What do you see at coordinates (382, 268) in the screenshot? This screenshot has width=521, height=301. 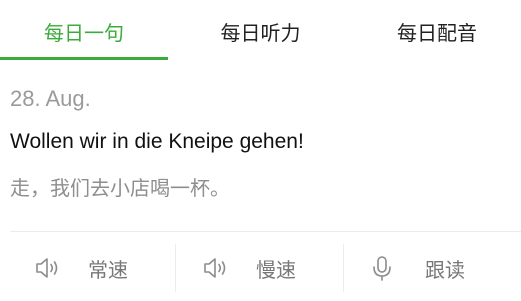 I see `microphone-icon` at bounding box center [382, 268].